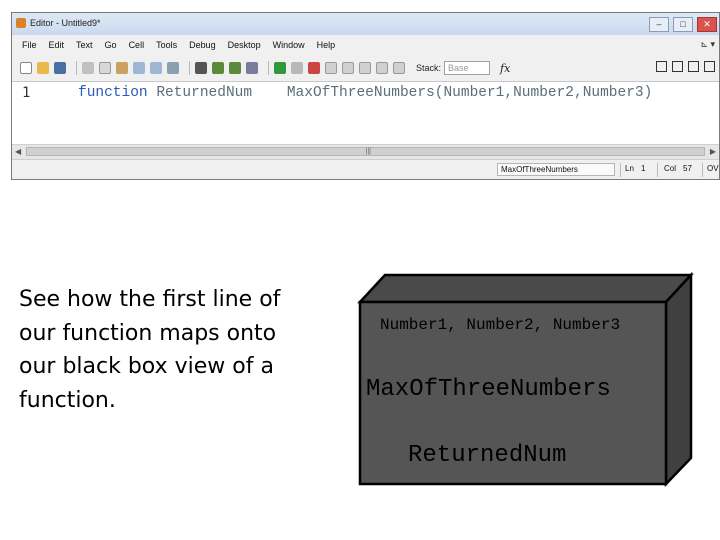  I want to click on fx-icon: fx, so click(505, 68).